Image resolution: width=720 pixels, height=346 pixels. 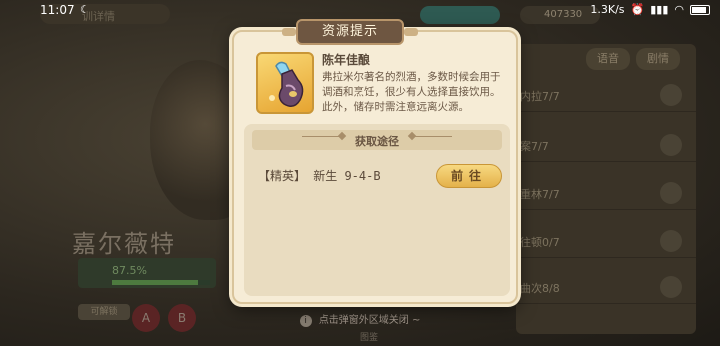 I want to click on dialog-title: 资源提示, so click(x=350, y=32).